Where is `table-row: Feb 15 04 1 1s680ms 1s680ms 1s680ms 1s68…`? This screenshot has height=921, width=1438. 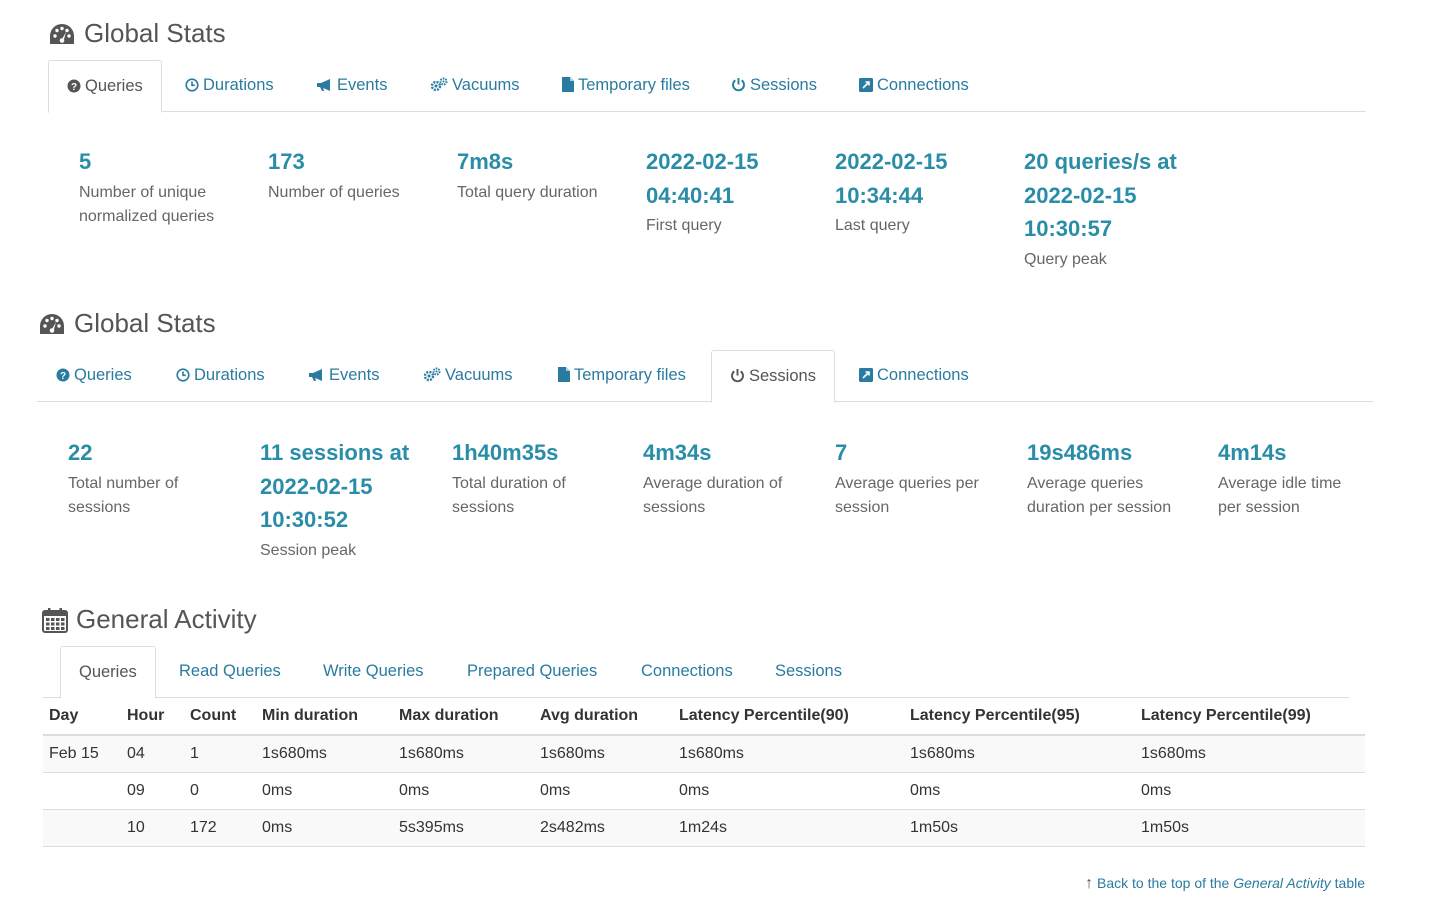
table-row: Feb 15 04 1 1s680ms 1s680ms 1s680ms 1s68… is located at coordinates (704, 754).